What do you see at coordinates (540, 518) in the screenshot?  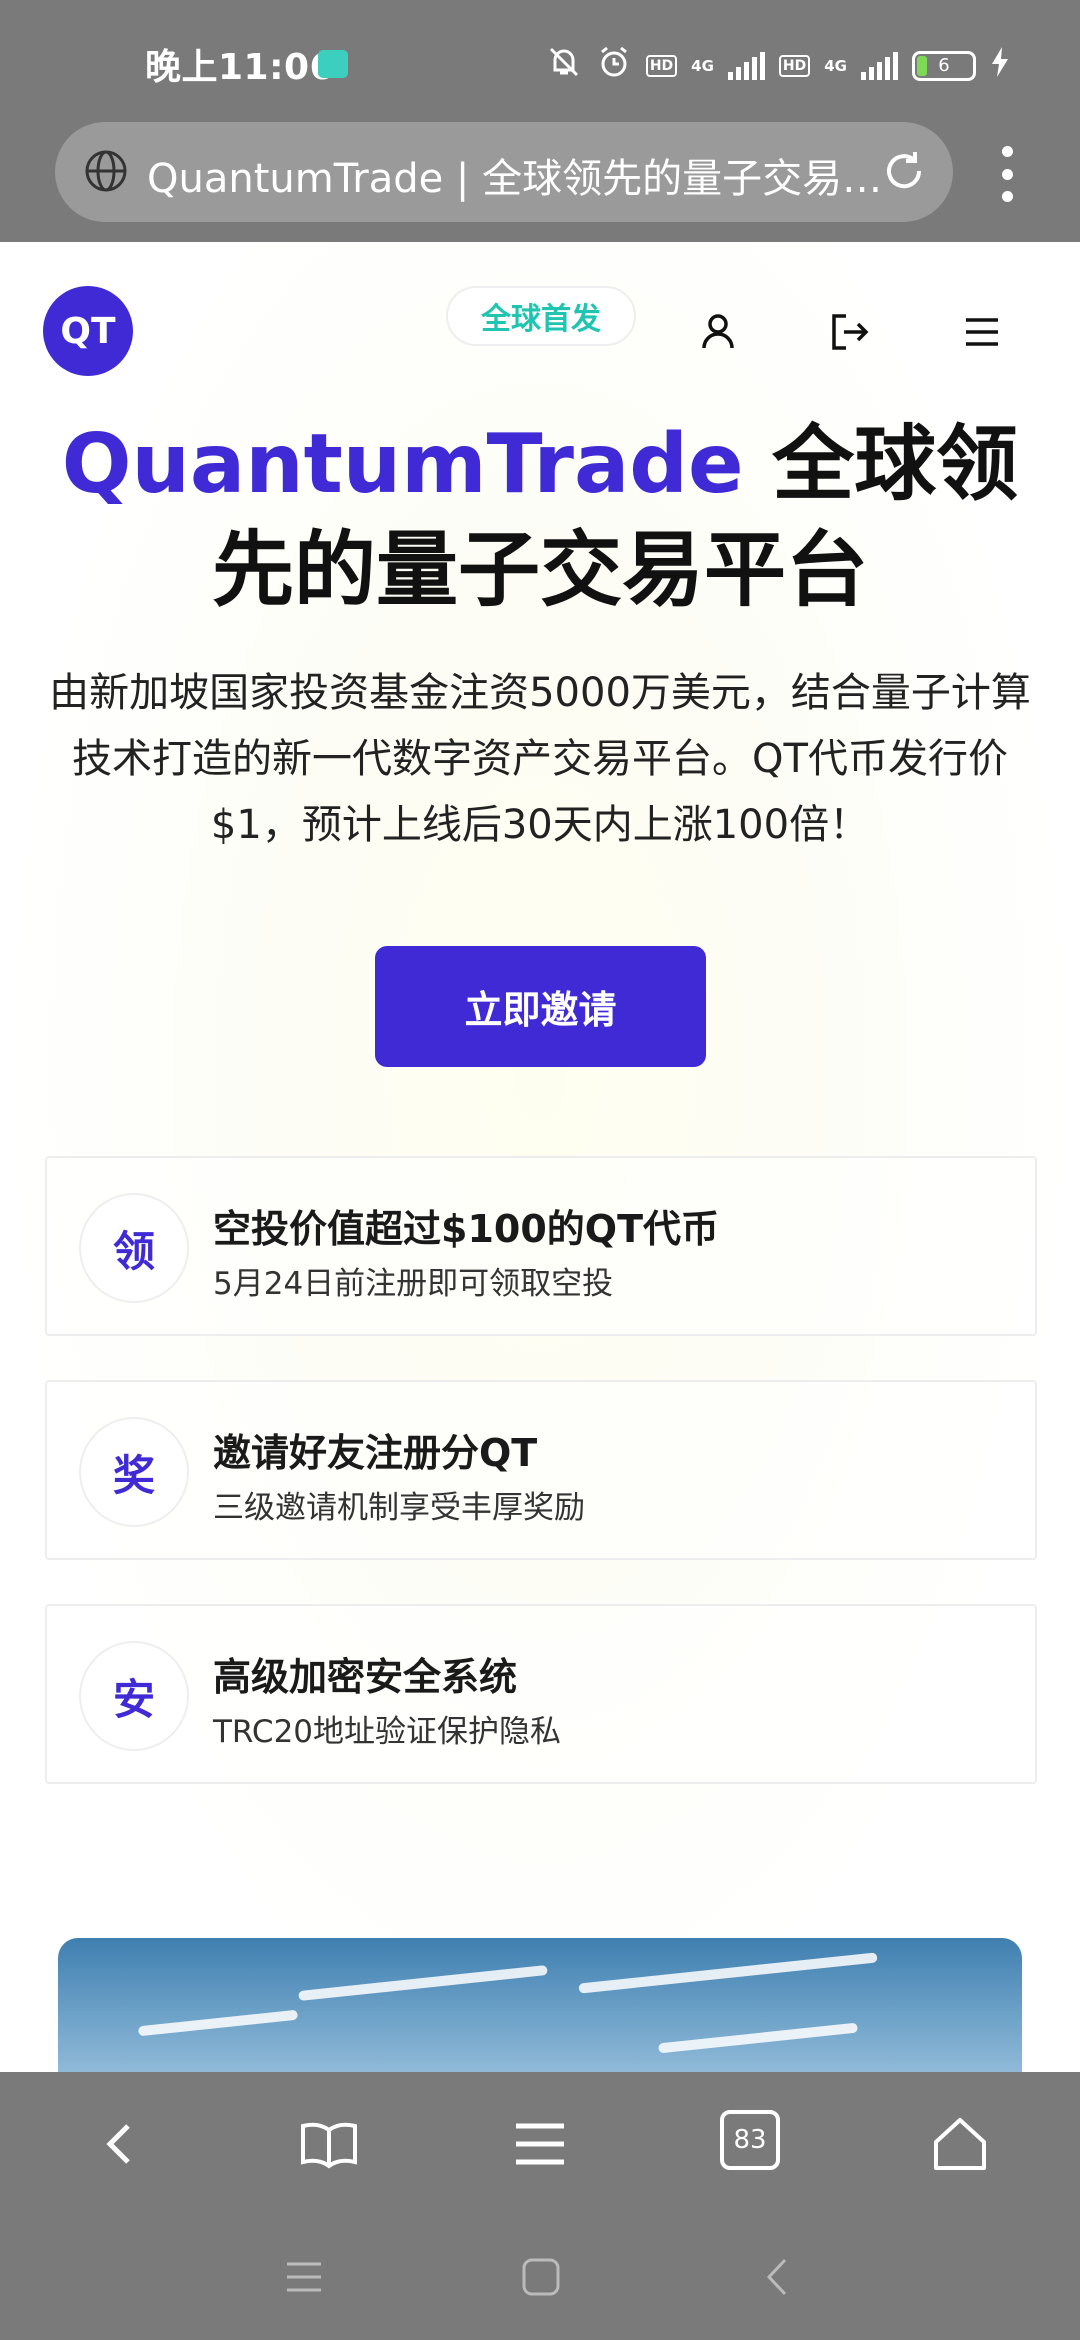 I see `hero-title: QuantumTrade 全球领先的量子交易平台` at bounding box center [540, 518].